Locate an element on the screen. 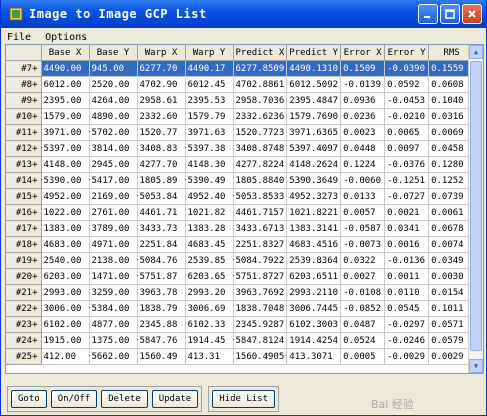 Image resolution: width=487 pixels, height=416 pixels. title-bar: Image to Image GCP List is located at coordinates (243, 14).